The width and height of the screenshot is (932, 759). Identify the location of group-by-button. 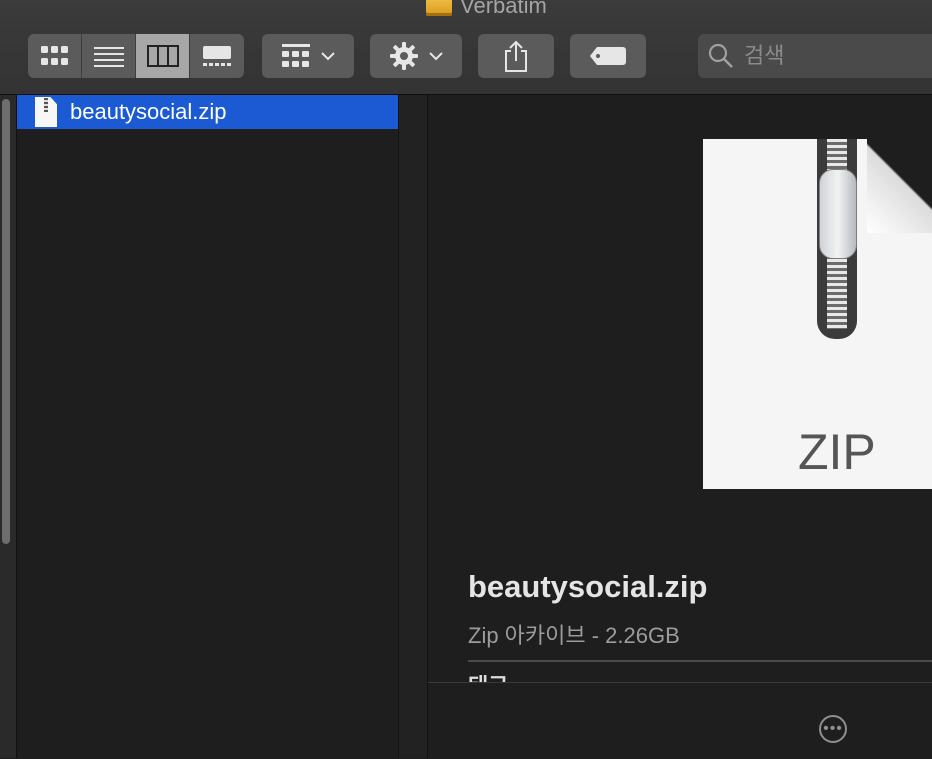
(308, 56).